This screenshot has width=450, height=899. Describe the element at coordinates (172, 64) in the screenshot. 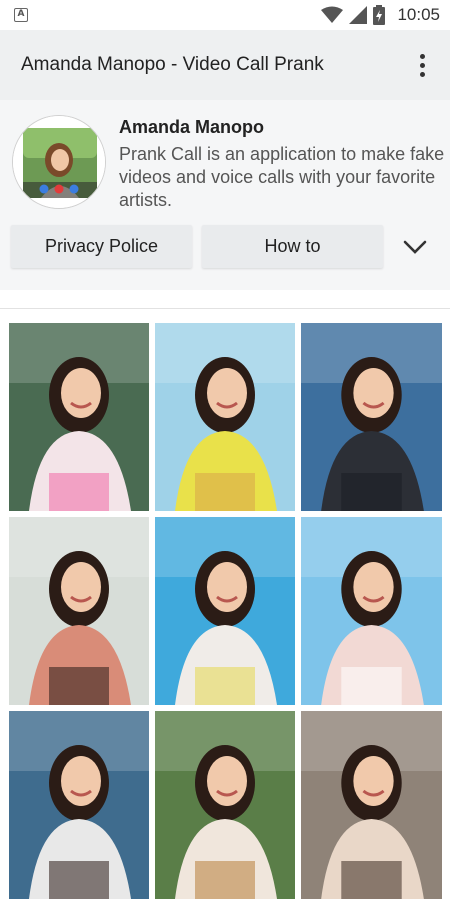

I see `app-title: Amanda Manopo - Video Call Prank` at that location.